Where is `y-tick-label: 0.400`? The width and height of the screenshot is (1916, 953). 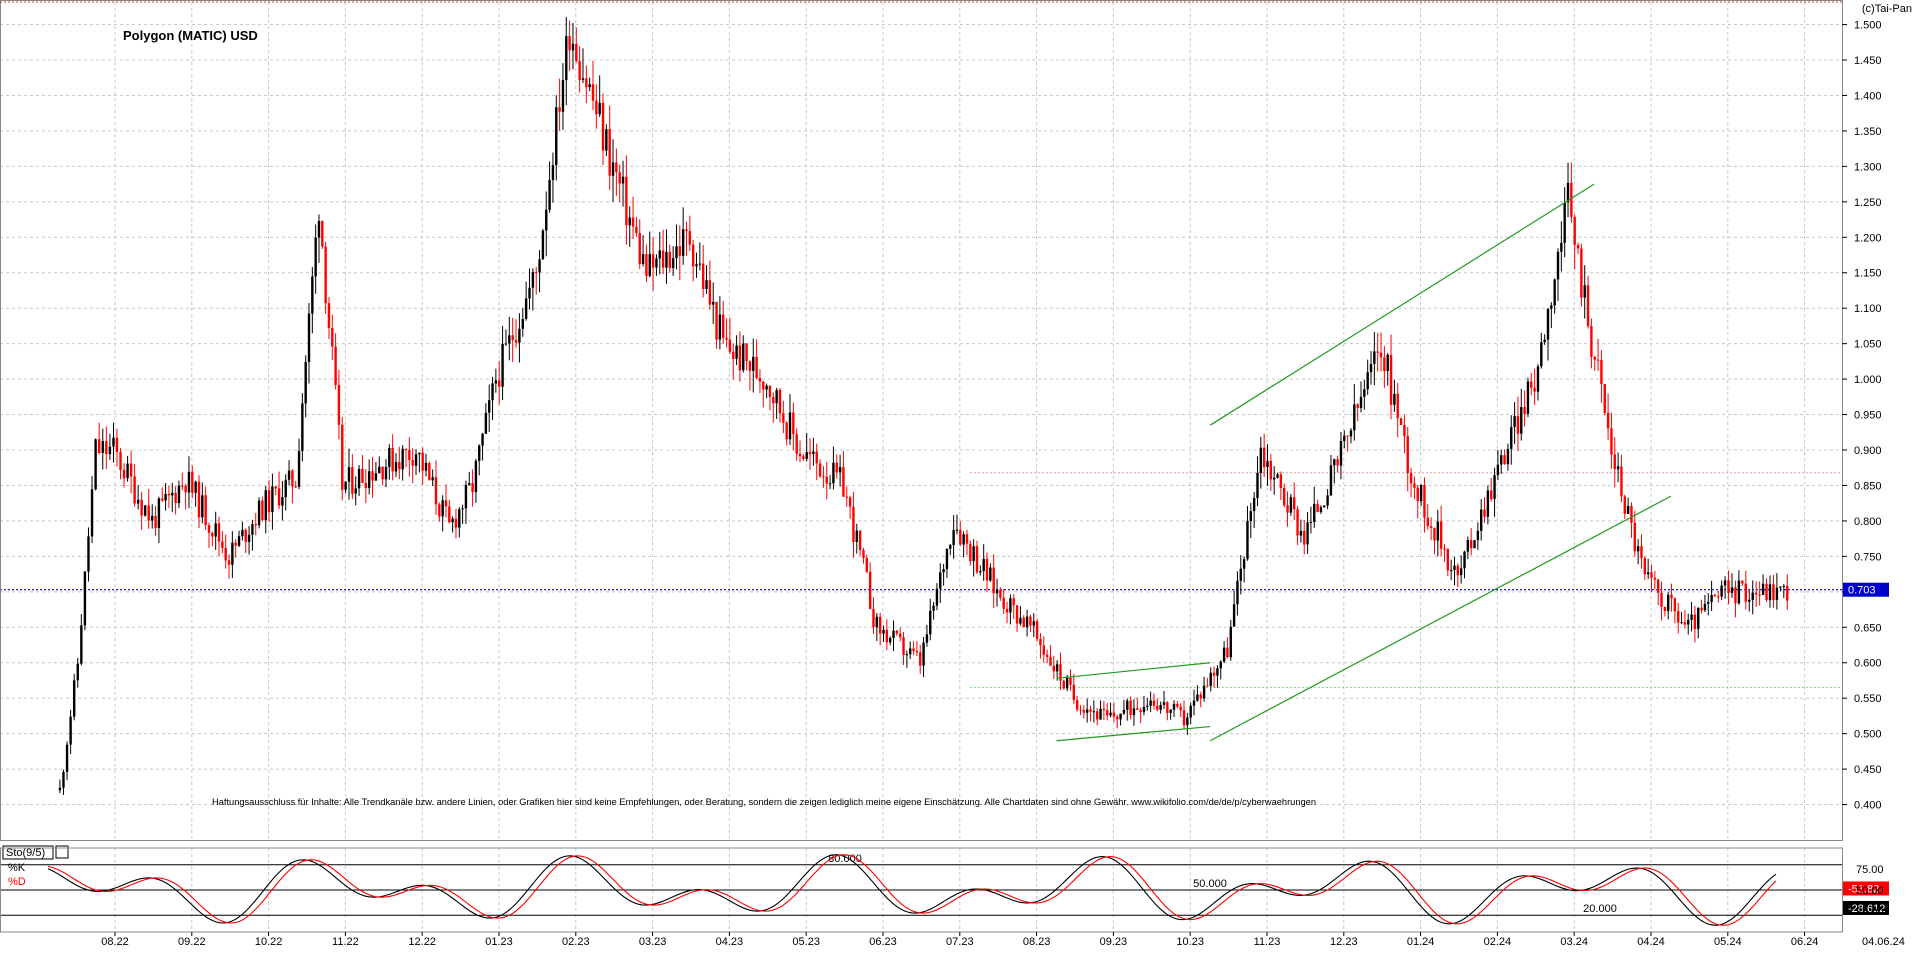 y-tick-label: 0.400 is located at coordinates (1868, 806).